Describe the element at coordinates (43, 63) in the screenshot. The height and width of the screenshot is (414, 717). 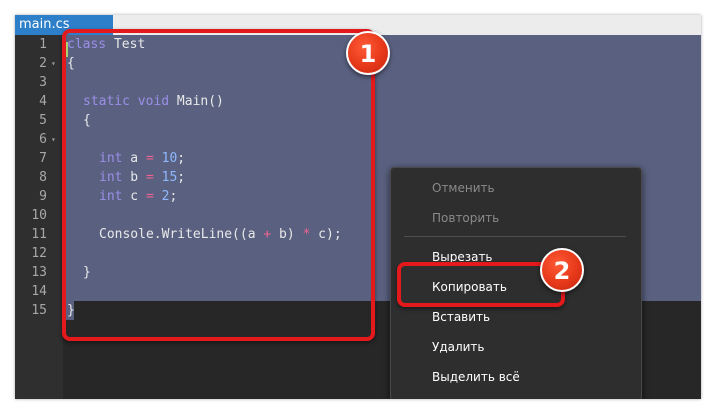
I see `line-number: 2` at that location.